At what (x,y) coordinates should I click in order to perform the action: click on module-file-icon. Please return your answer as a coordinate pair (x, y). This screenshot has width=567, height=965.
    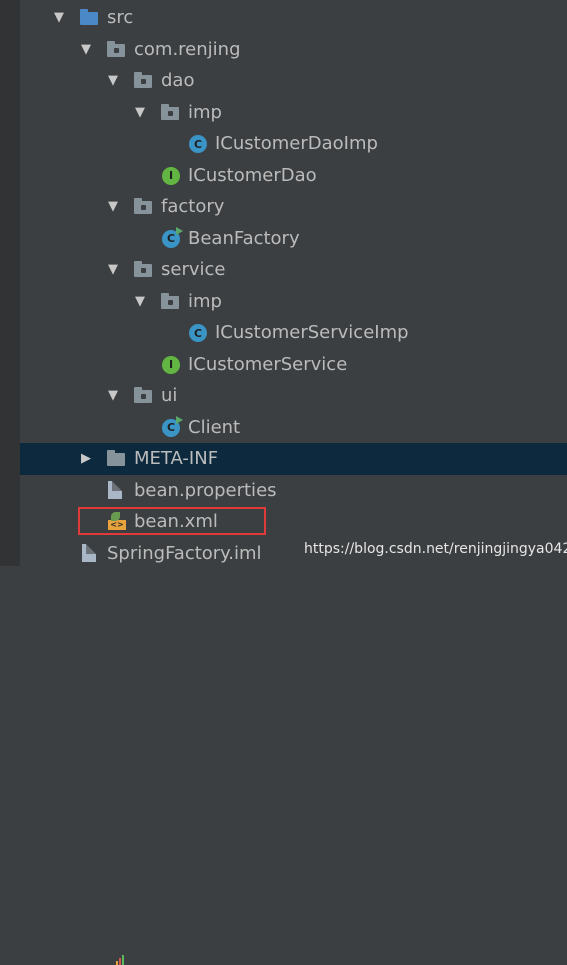
    Looking at the image, I should click on (89, 552).